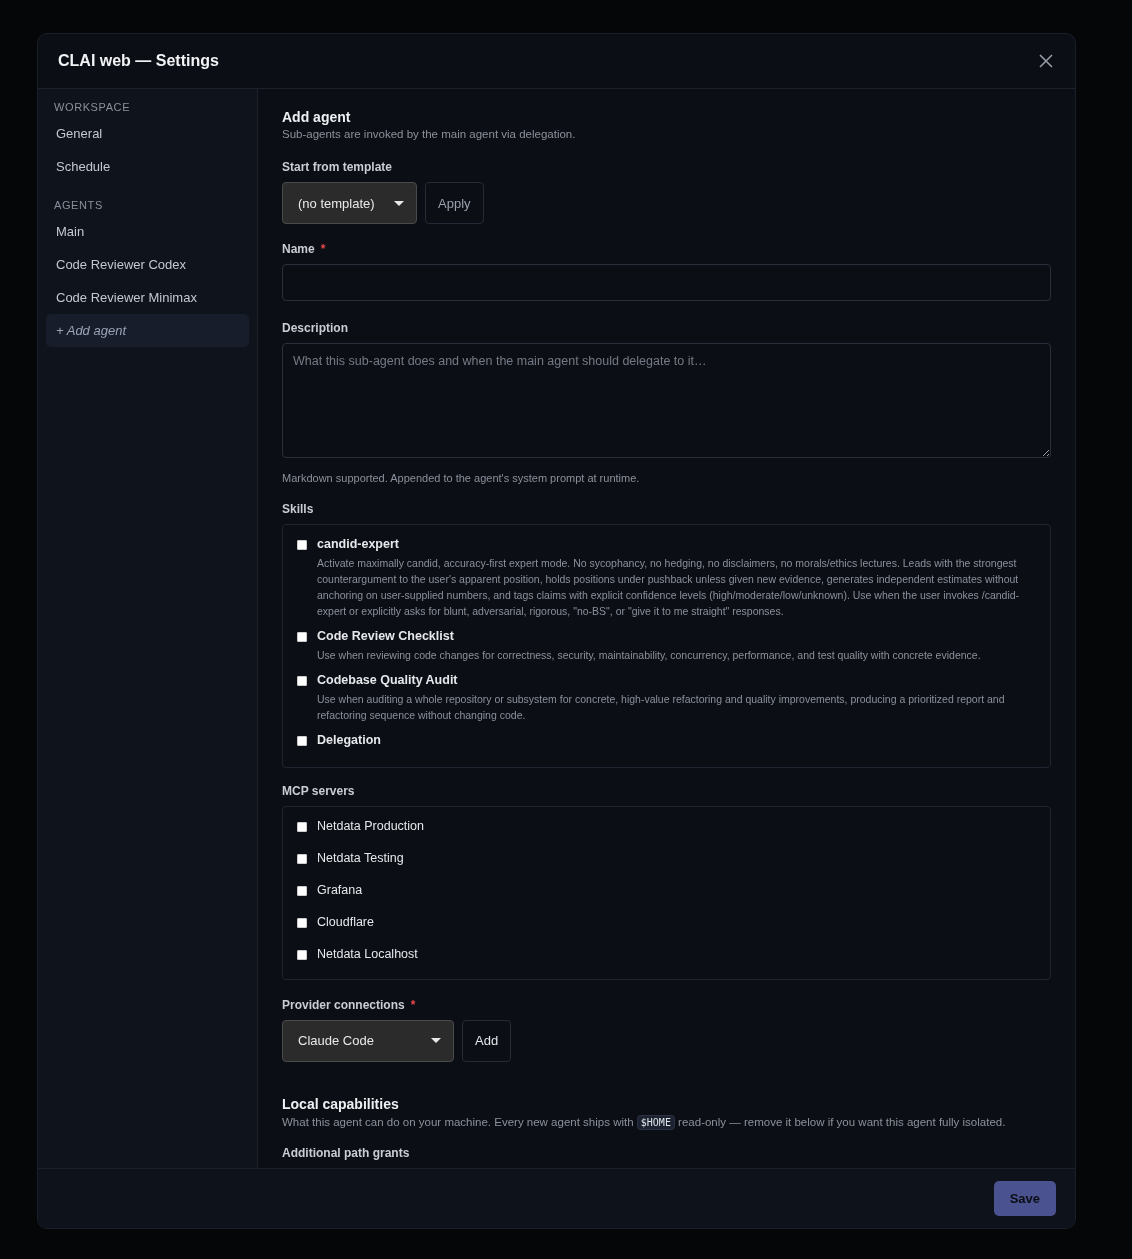 The height and width of the screenshot is (1259, 1132). What do you see at coordinates (368, 953) in the screenshot?
I see `option-label: Netdata Localhost` at bounding box center [368, 953].